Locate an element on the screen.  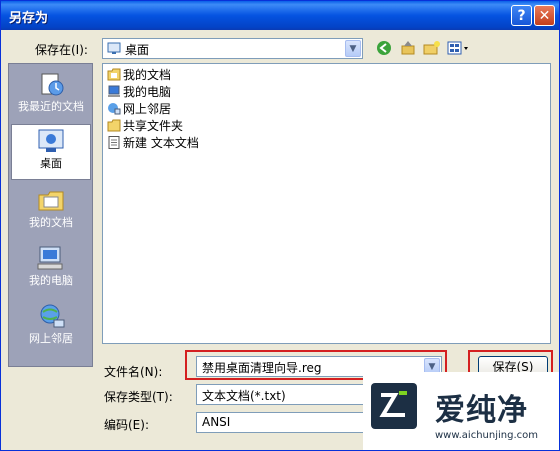
encoding-value: ANSI is located at coordinates (216, 422).